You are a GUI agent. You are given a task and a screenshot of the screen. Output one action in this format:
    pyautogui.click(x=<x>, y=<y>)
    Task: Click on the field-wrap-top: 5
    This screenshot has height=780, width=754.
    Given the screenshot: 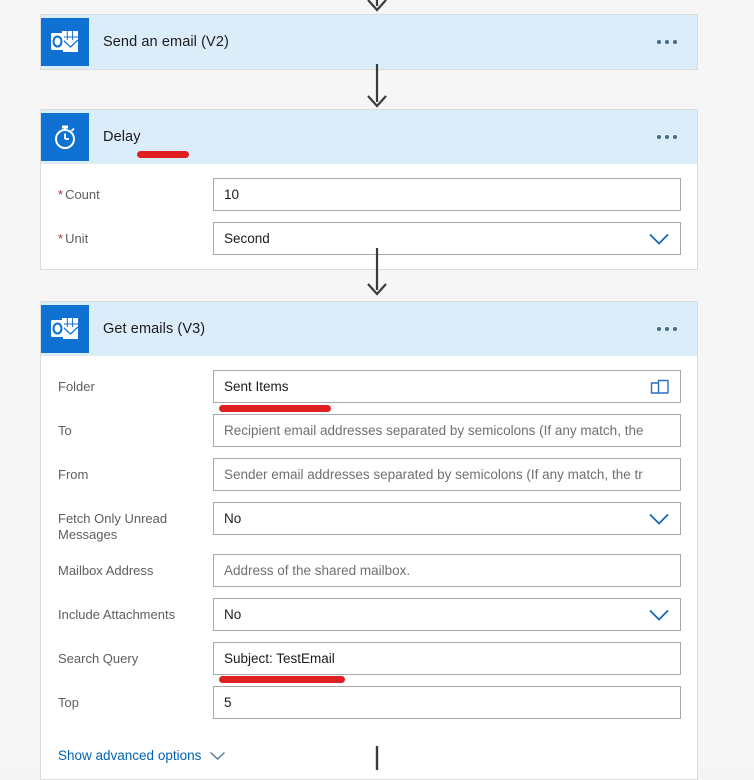 What is the action you would take?
    pyautogui.click(x=447, y=702)
    